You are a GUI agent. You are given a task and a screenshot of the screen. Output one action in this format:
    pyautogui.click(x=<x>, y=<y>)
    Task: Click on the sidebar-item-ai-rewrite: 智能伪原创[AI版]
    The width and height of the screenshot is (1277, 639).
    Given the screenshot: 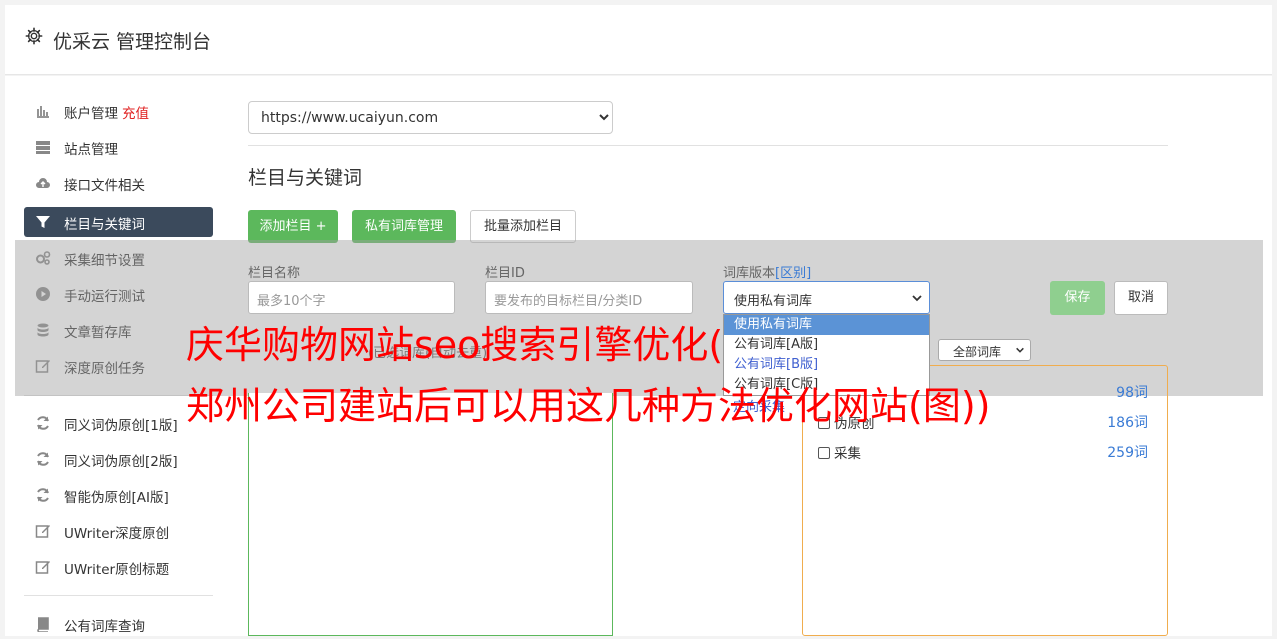 What is the action you would take?
    pyautogui.click(x=118, y=495)
    